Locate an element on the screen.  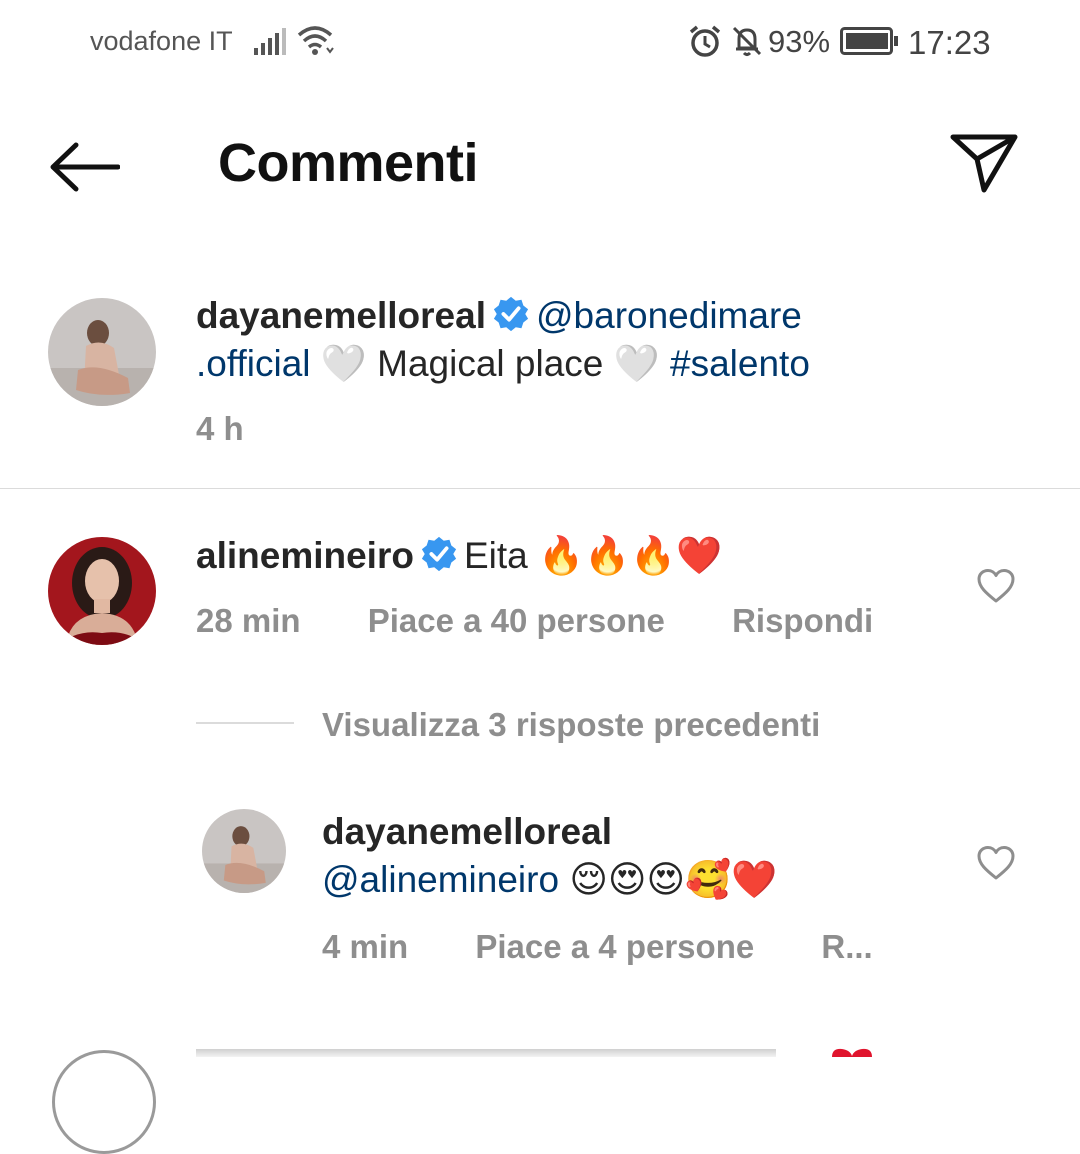
view-previous-replies-button: Visualizza 3 risposte precedenti is located at coordinates (571, 725).